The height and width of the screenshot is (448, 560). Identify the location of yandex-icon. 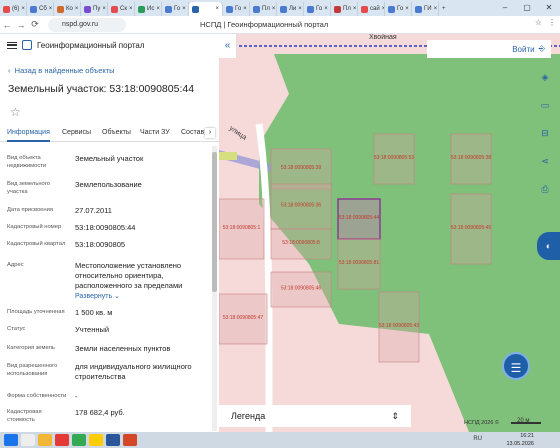
(62, 440).